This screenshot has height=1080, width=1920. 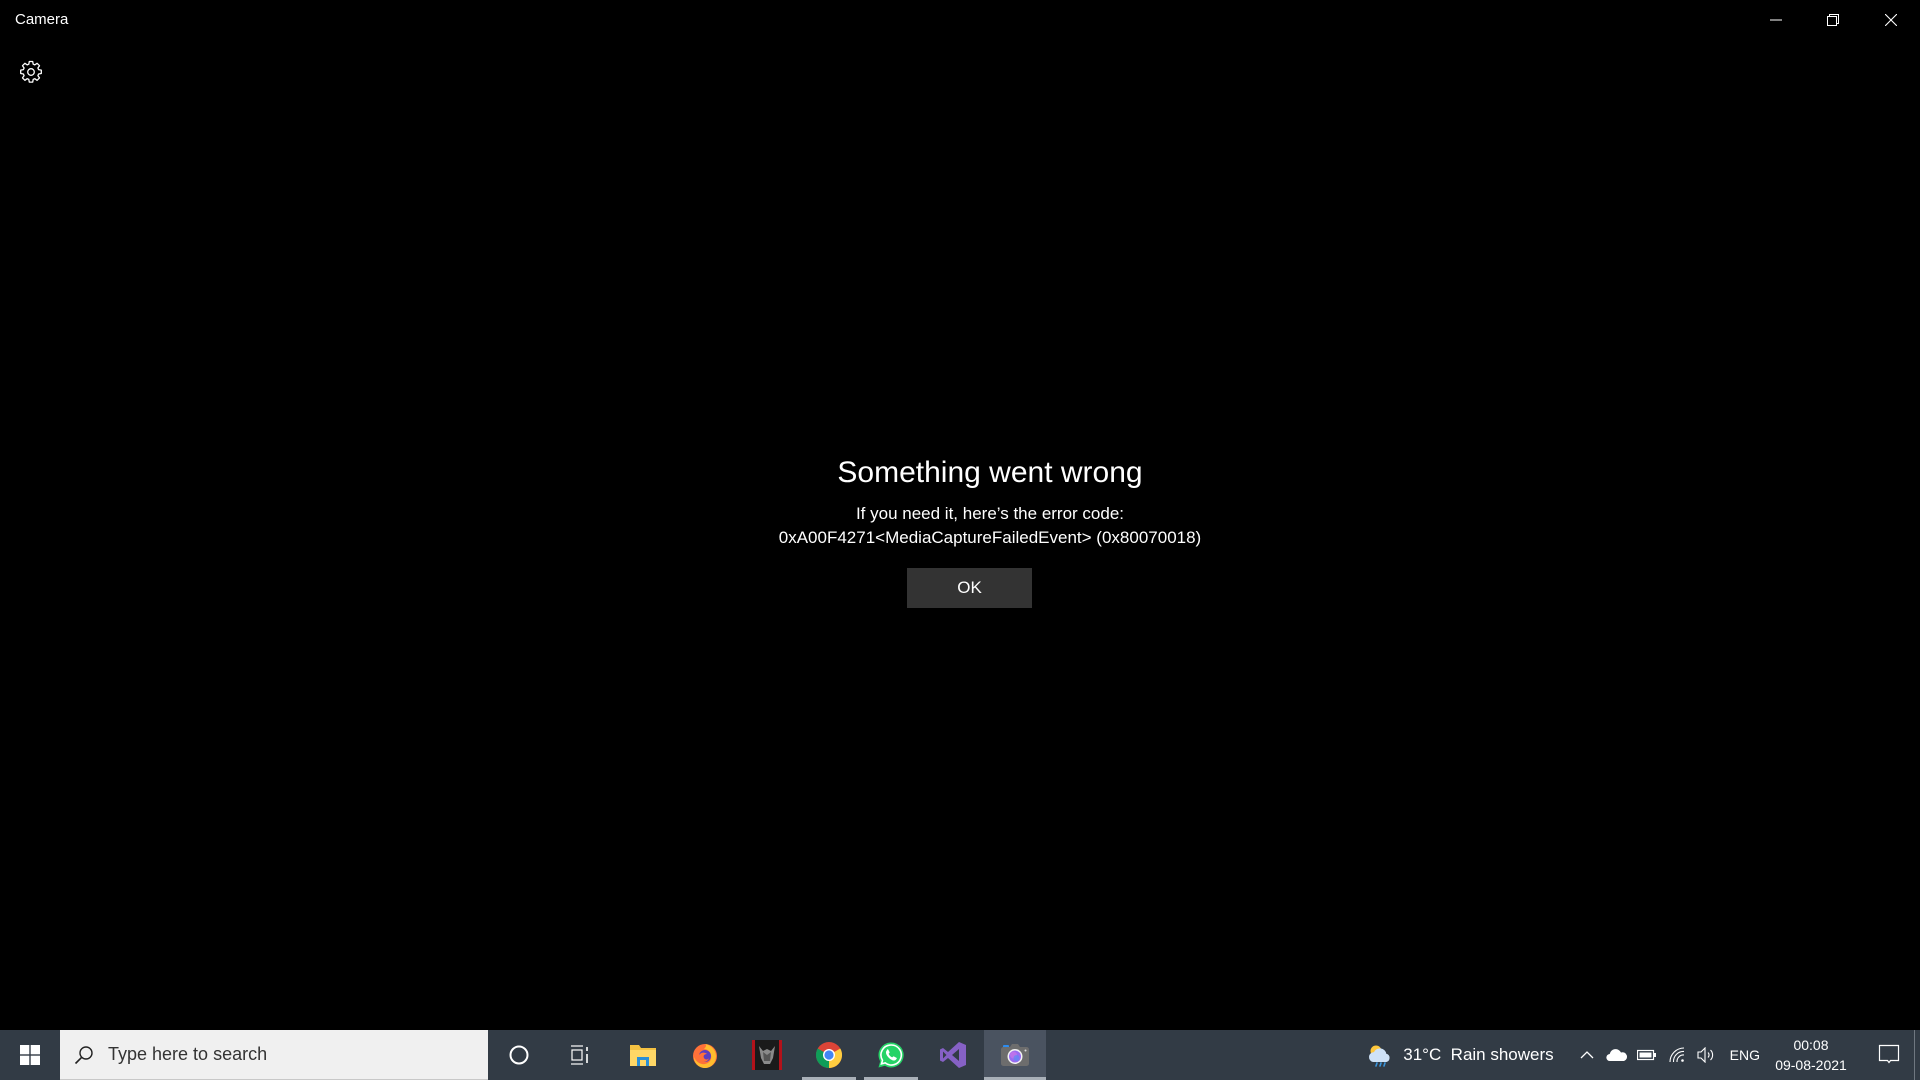 What do you see at coordinates (42, 19) in the screenshot?
I see `app-title: Camera` at bounding box center [42, 19].